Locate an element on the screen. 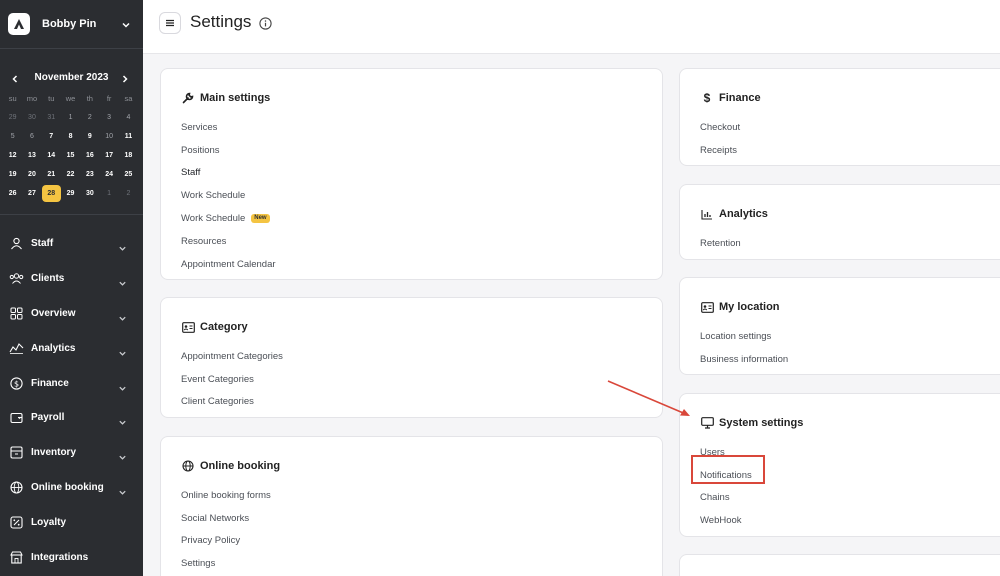  account-name: Bobby Pin is located at coordinates (69, 24).